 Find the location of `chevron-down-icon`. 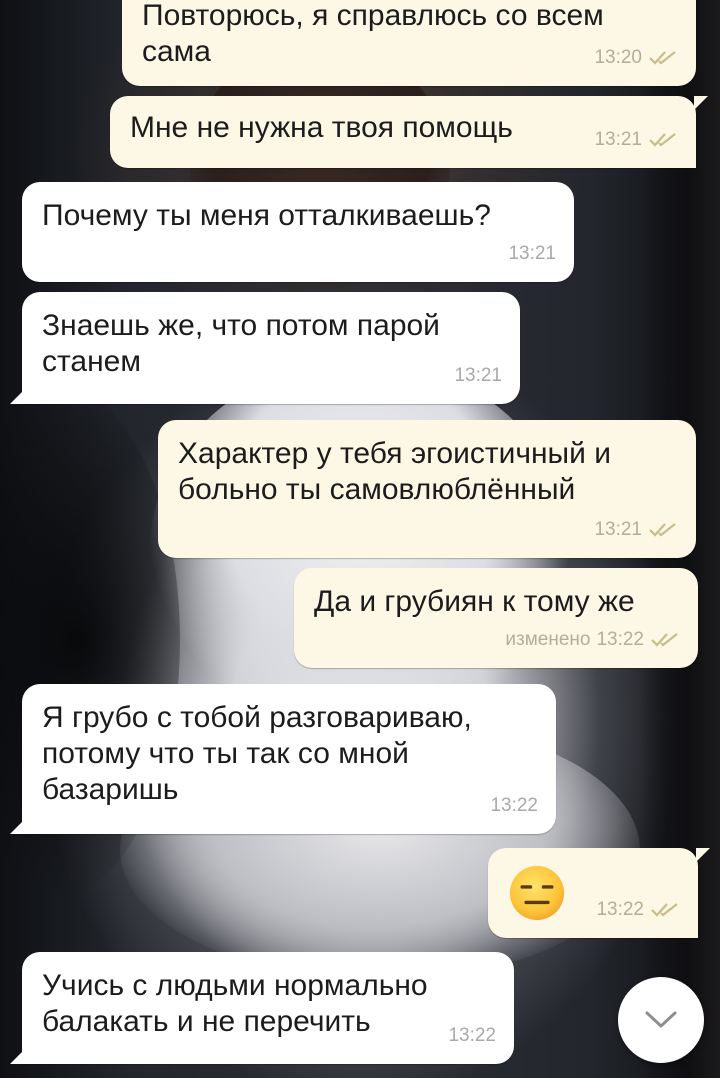

chevron-down-icon is located at coordinates (661, 1019).